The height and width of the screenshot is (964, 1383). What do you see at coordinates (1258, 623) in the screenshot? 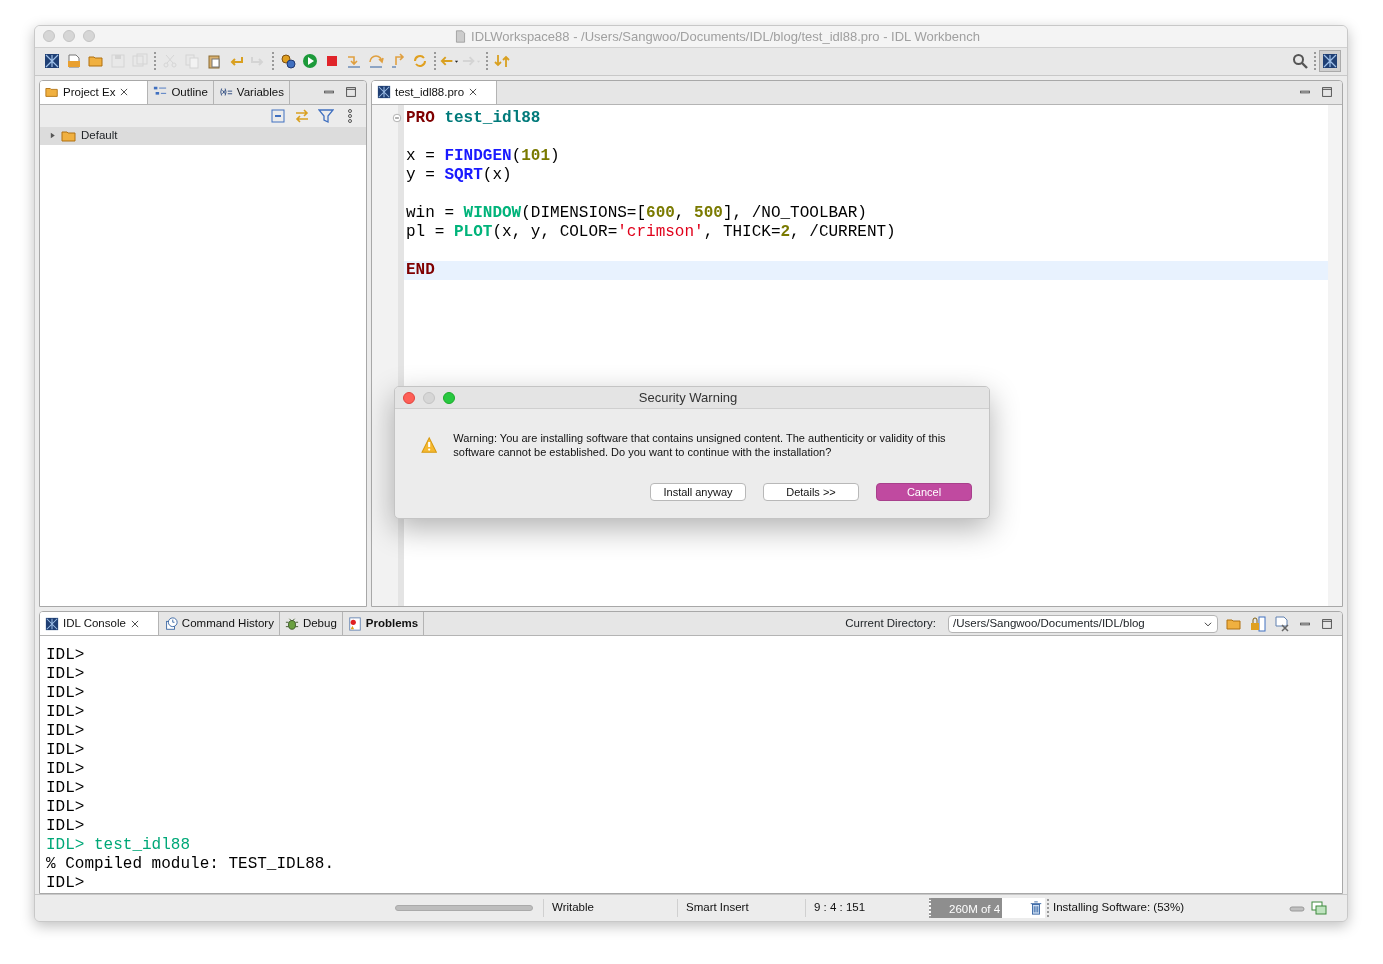
I see `lock-panel-icon` at bounding box center [1258, 623].